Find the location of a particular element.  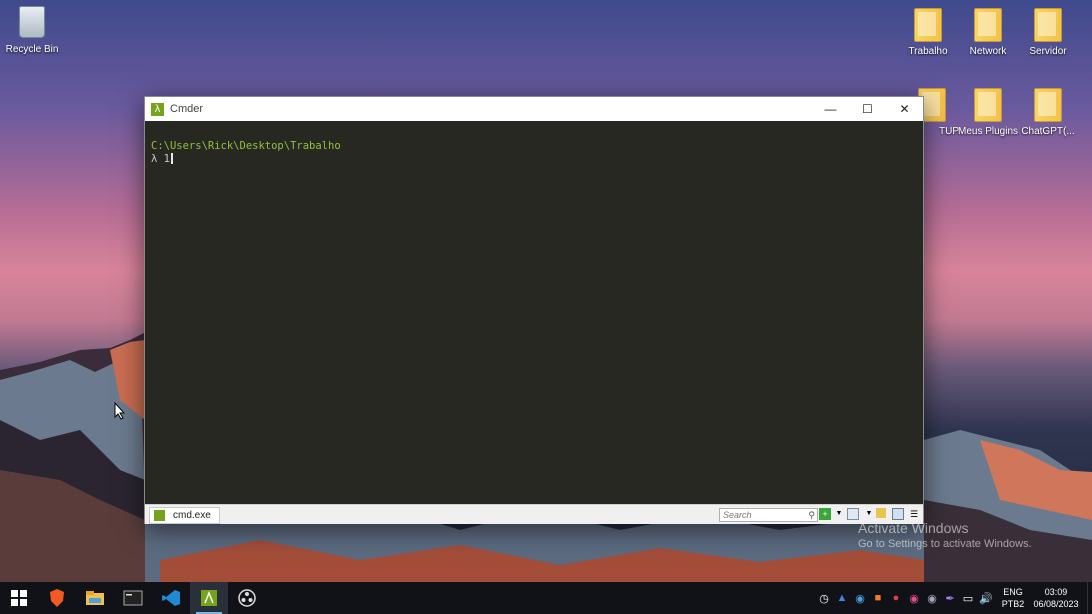

trabalho-desktop-icon: Trabalho is located at coordinates (928, 32).